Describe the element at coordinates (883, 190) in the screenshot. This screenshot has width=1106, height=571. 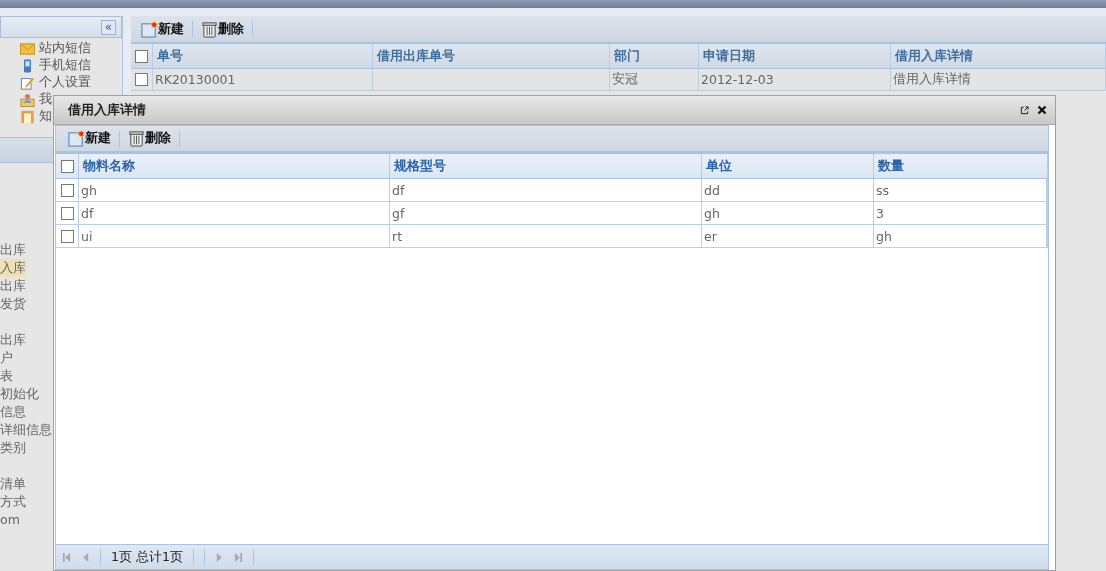
I see `table-cell: ss` at that location.